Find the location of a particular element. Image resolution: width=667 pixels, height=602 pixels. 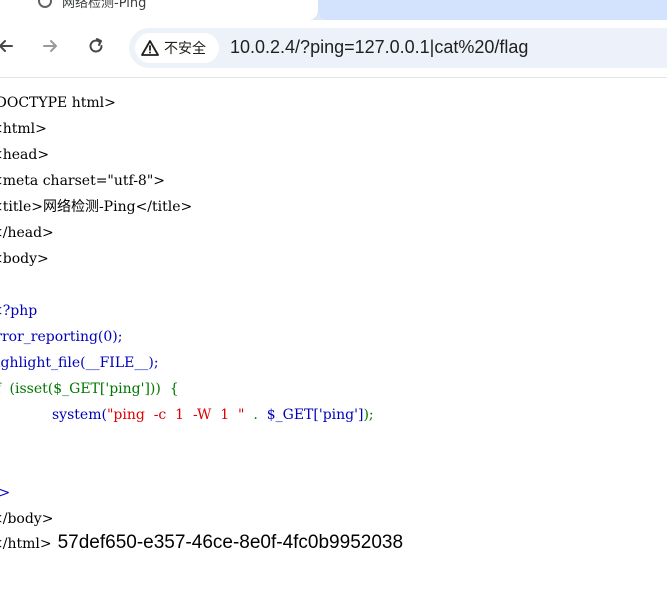

forward-arrow-icon is located at coordinates (50, 46).